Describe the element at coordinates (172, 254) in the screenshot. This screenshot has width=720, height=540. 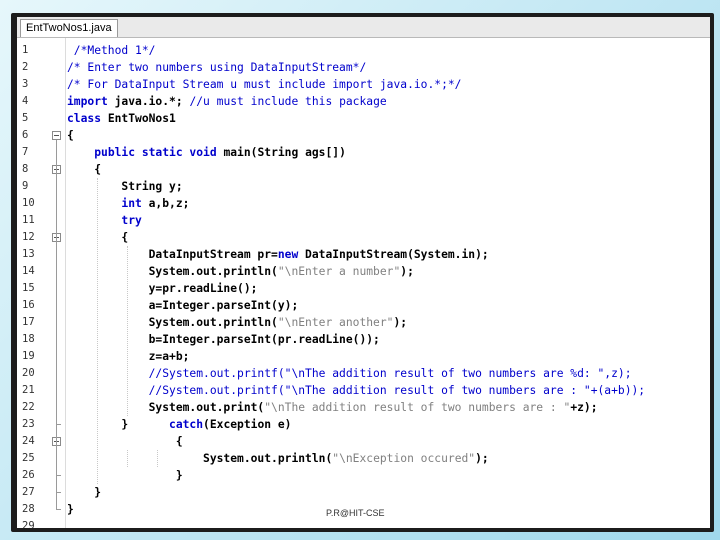
I see `code-token: DataInputStream pr=` at that location.